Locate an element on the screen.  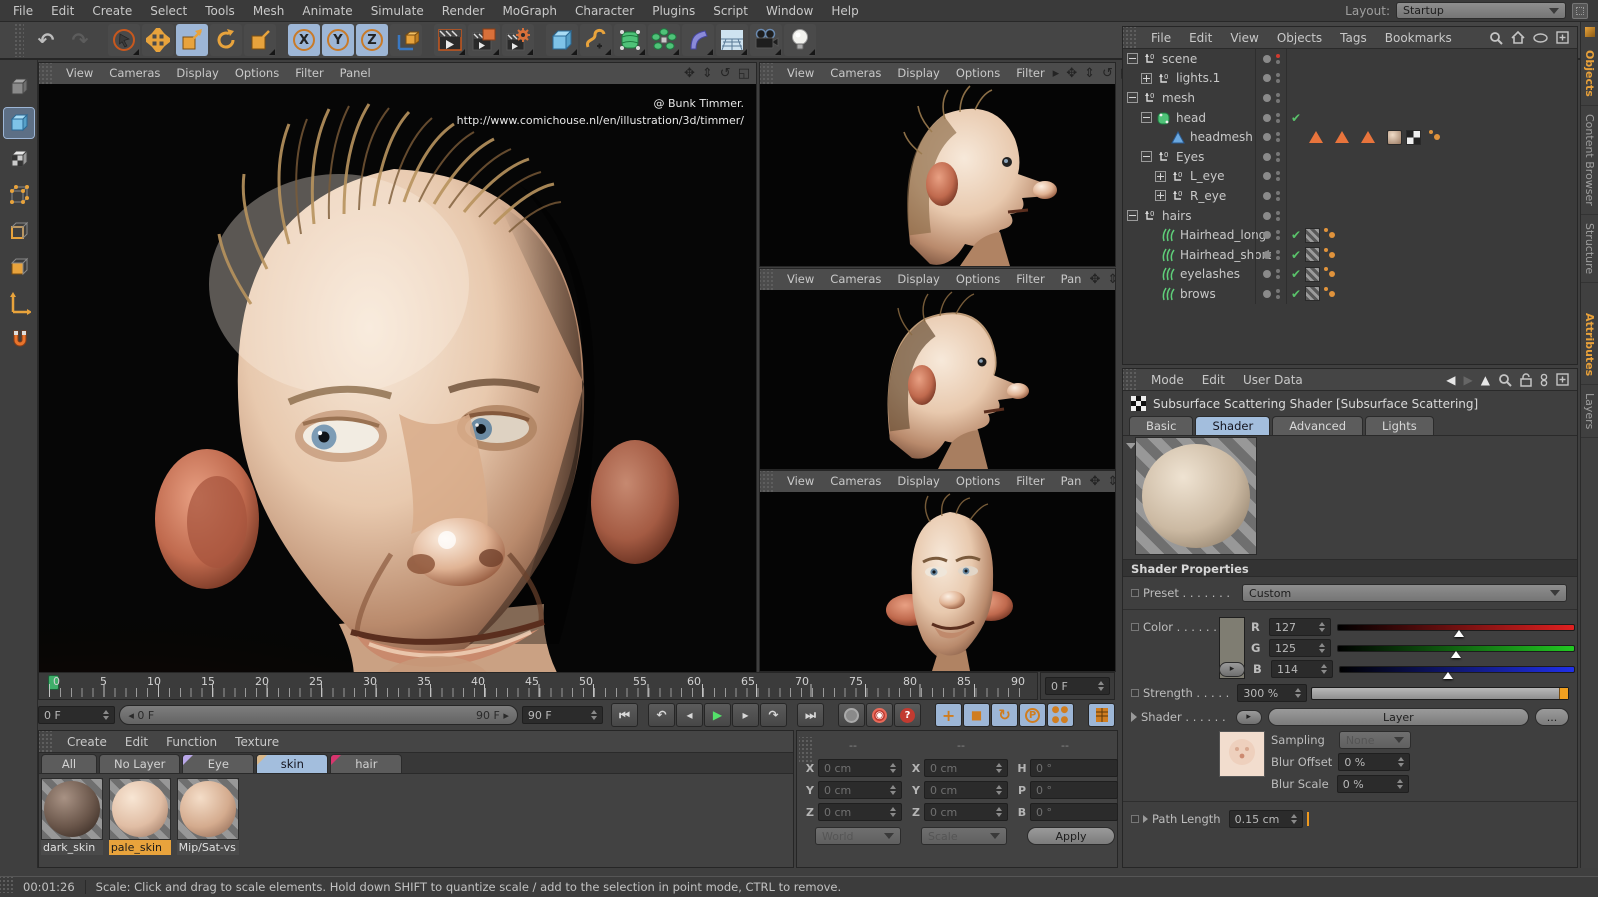
range-end-field: 90 F is located at coordinates (562, 715).